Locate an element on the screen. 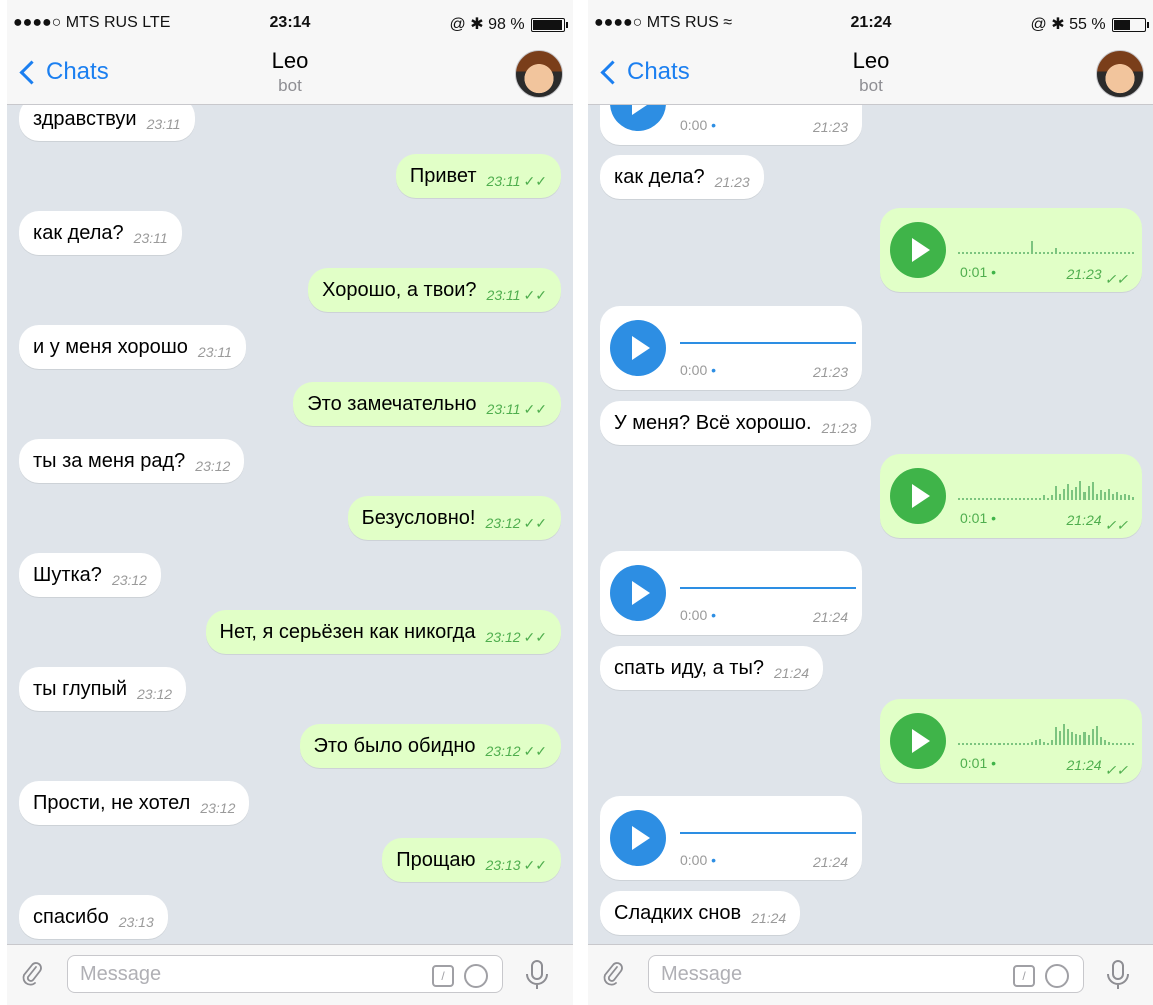 This screenshot has width=1153, height=1005. message-text: Шутка? is located at coordinates (67, 574).